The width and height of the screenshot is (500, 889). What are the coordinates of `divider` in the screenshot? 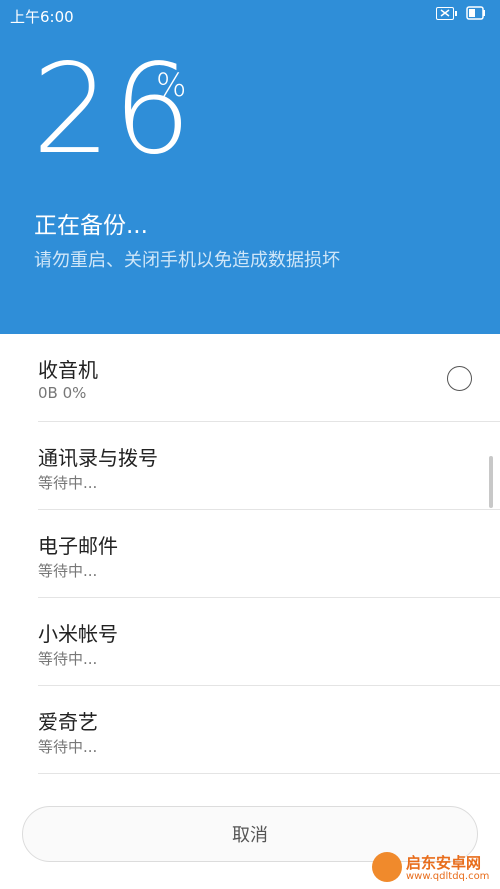 It's located at (269, 773).